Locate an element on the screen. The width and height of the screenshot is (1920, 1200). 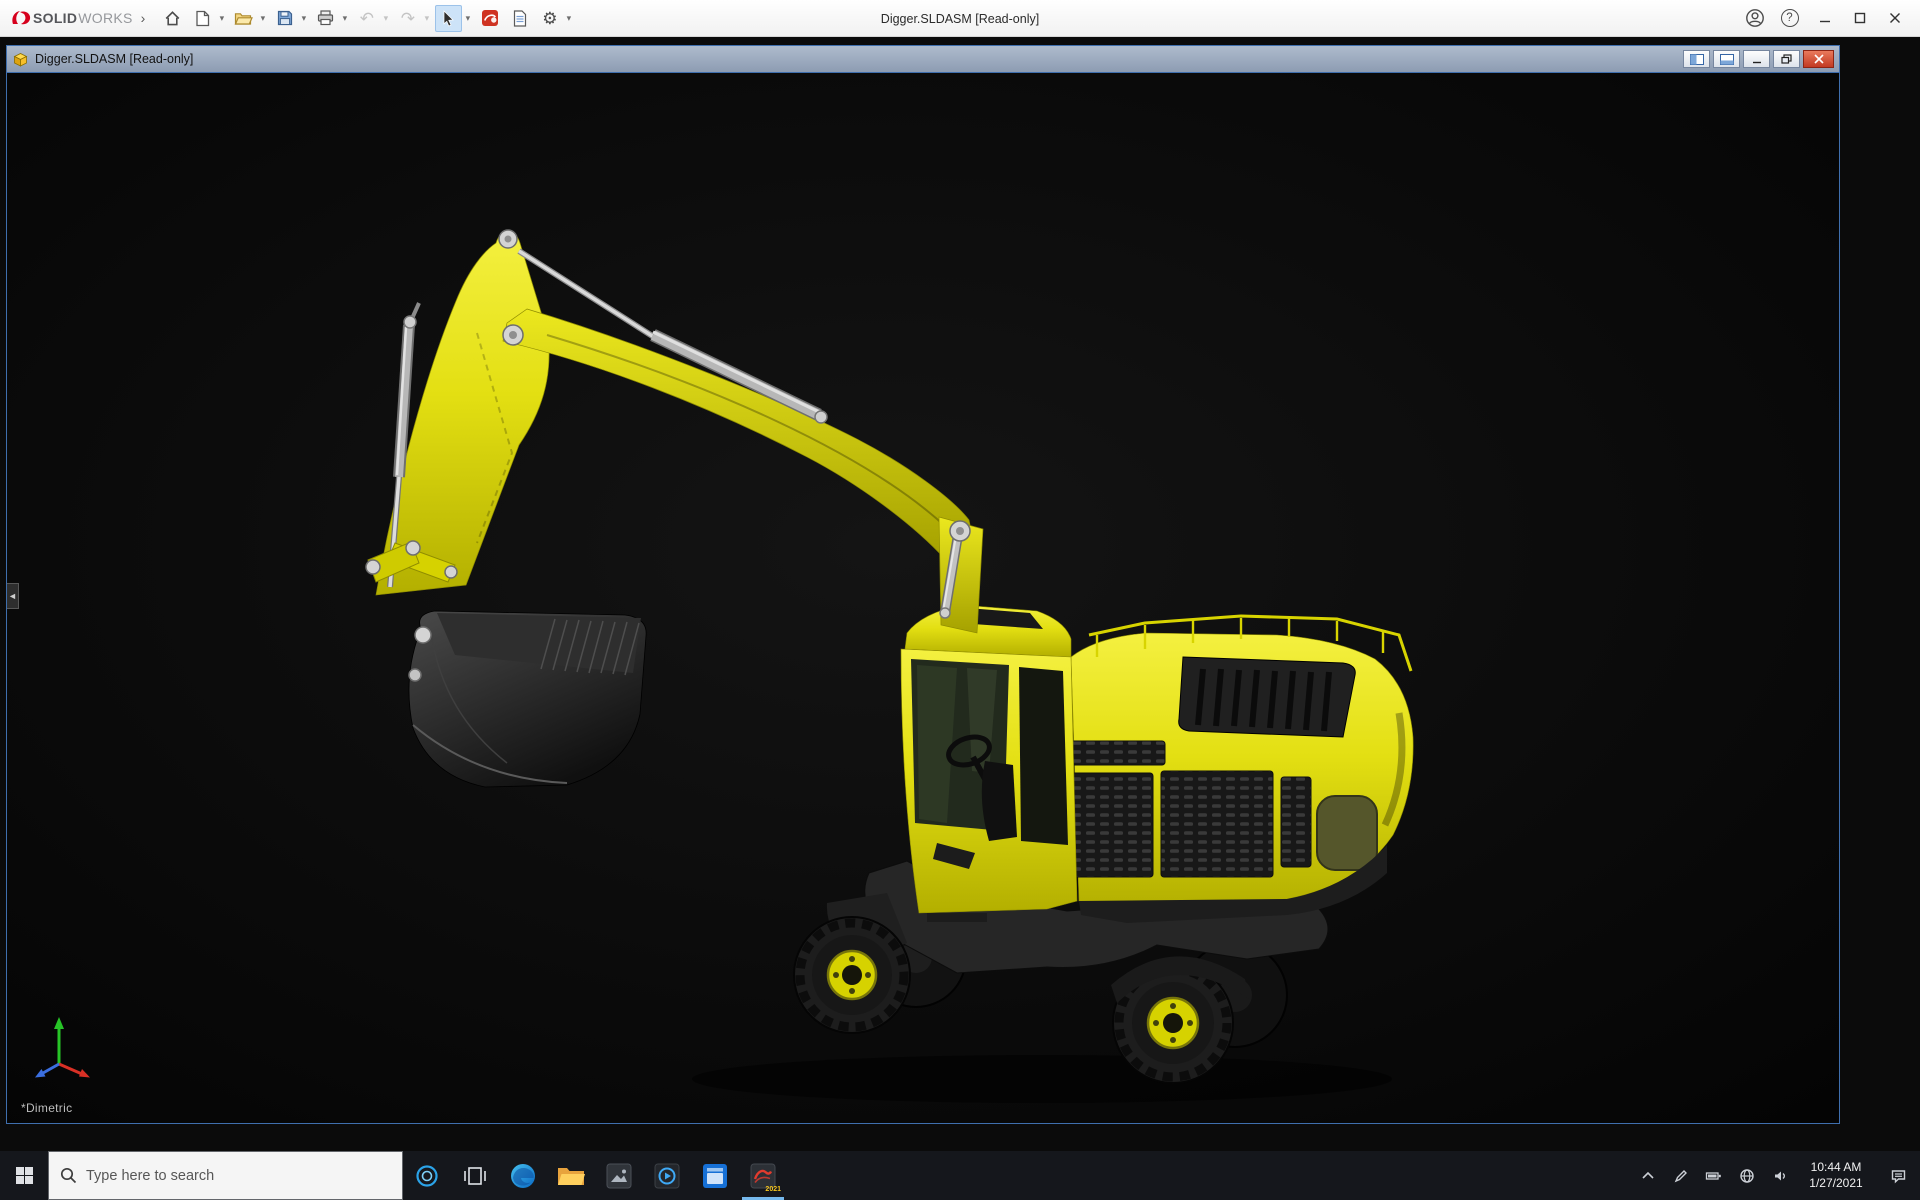
taskbar-search is located at coordinates (225, 1175).